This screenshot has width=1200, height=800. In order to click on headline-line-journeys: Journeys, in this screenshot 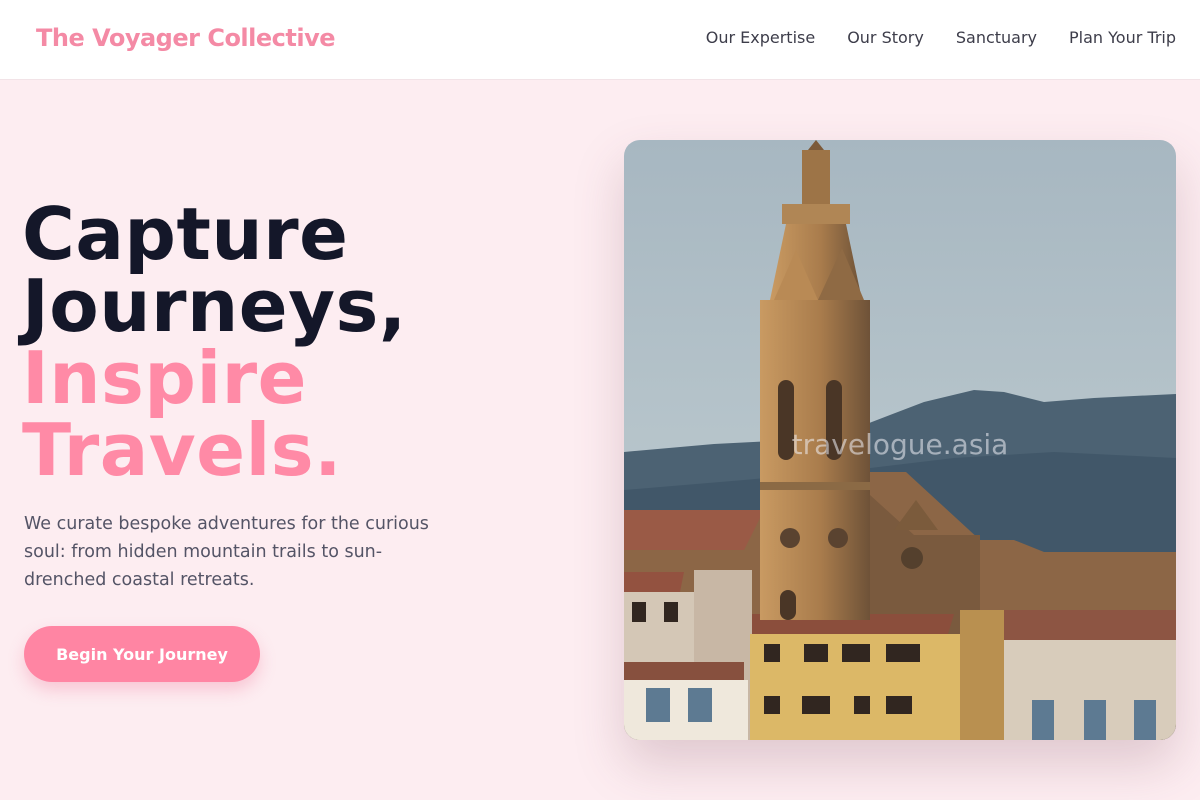, I will do `click(214, 306)`.